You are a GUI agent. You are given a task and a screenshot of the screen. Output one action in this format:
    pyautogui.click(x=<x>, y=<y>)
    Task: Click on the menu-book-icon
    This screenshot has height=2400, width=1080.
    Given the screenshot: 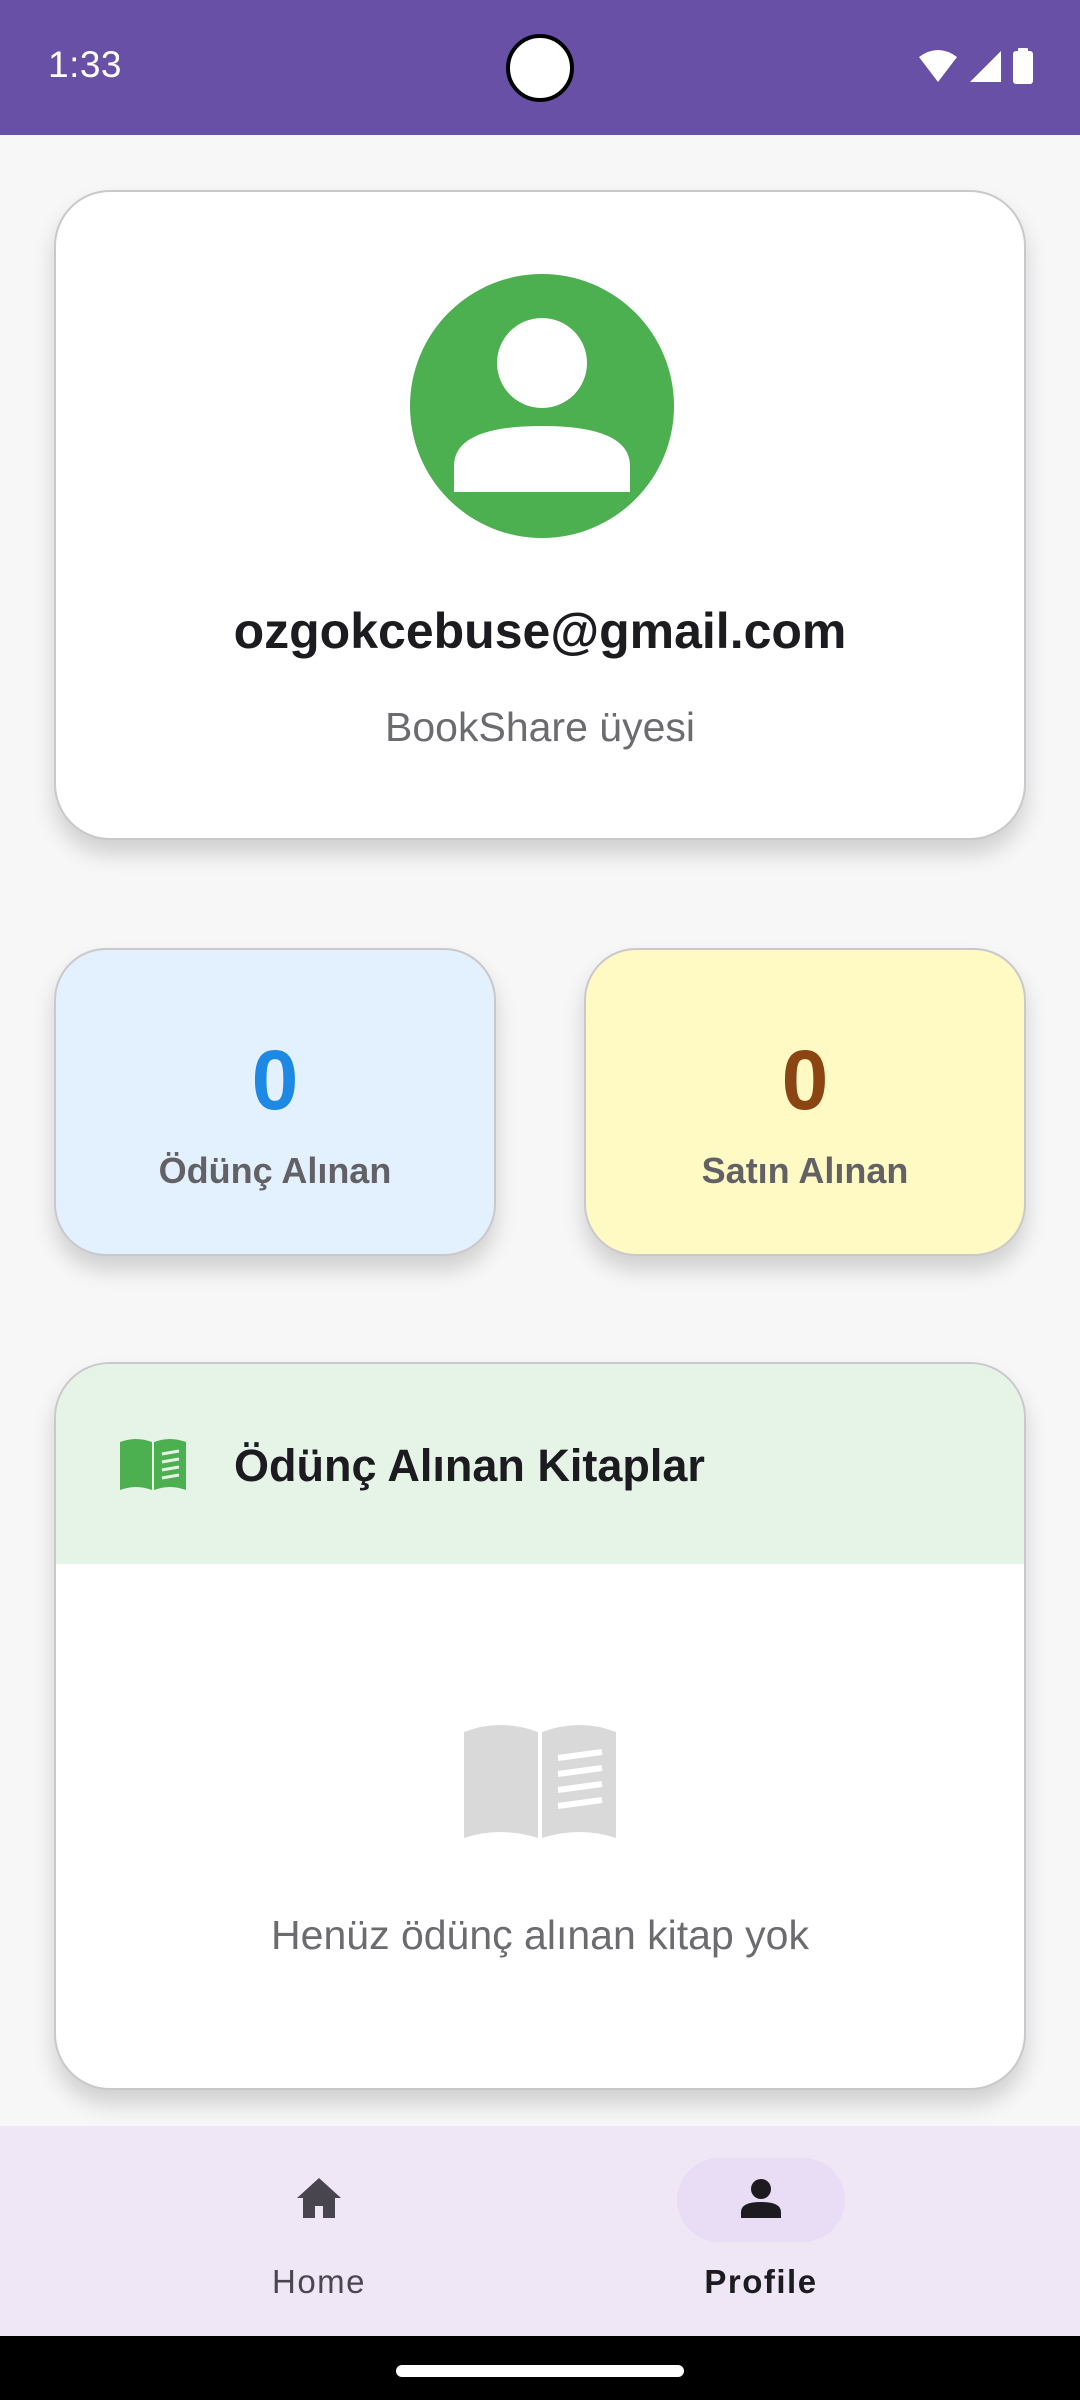 What is the action you would take?
    pyautogui.click(x=153, y=1464)
    